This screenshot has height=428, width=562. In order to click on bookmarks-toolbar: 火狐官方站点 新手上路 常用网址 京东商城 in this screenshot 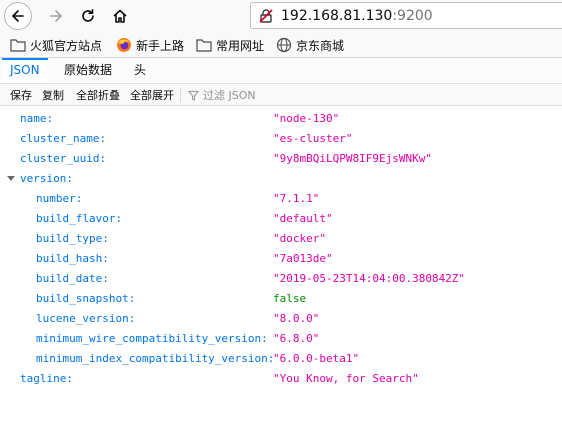, I will do `click(281, 45)`.